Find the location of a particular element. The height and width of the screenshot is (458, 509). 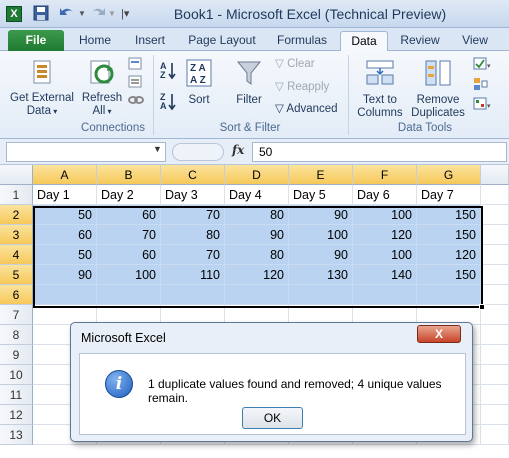

cell: Day 7 is located at coordinates (449, 195).